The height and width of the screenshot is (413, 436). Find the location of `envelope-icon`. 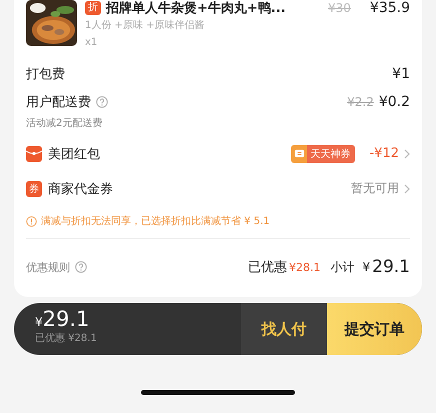

envelope-icon is located at coordinates (34, 154).